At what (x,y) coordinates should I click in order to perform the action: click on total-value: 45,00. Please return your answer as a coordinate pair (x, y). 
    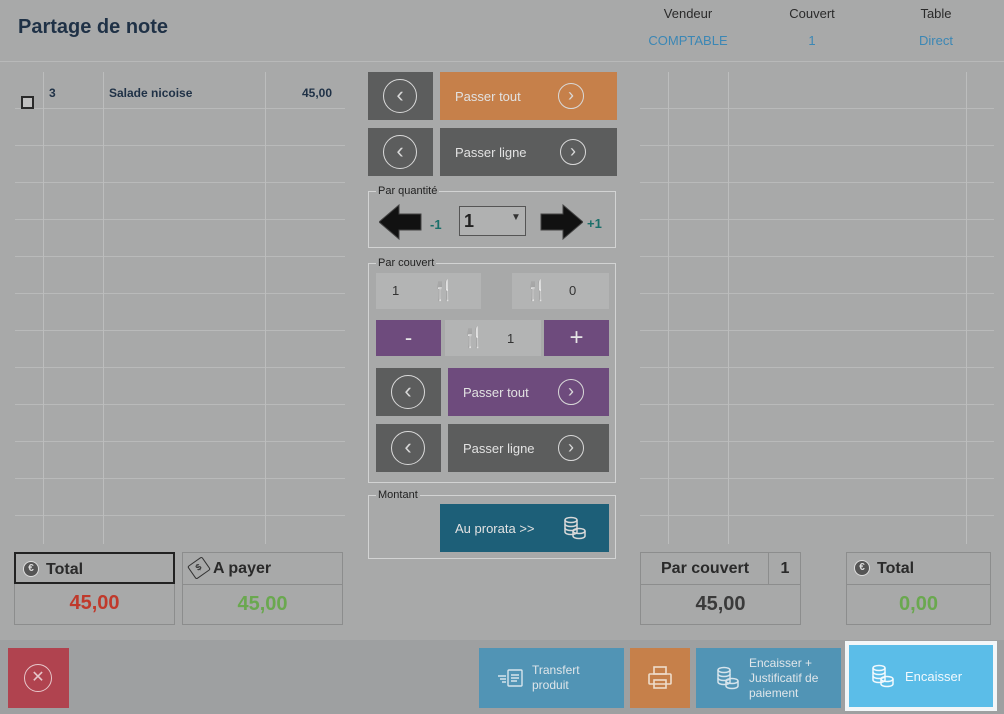
    Looking at the image, I should click on (94, 603).